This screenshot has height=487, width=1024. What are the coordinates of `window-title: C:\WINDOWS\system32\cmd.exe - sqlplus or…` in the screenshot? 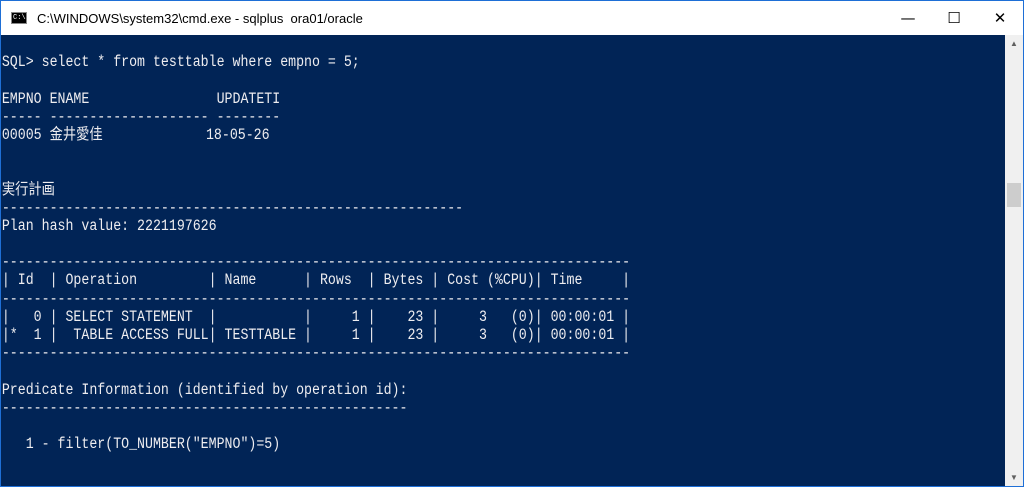 It's located at (200, 18).